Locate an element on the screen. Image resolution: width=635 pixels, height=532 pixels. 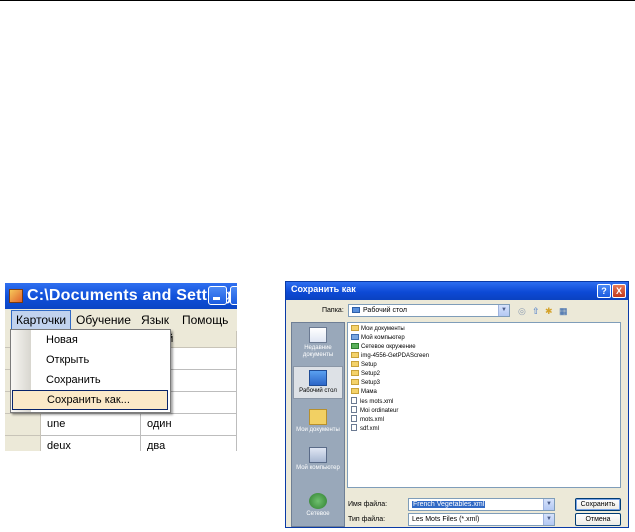
cancel-button: Отмена is located at coordinates (598, 519).